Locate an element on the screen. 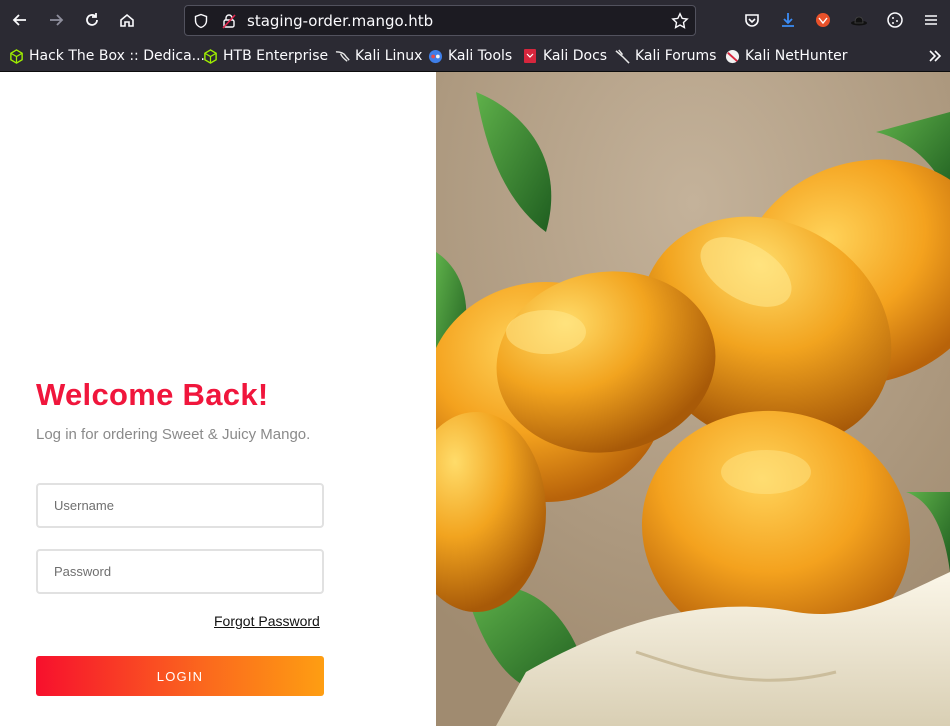 The image size is (950, 726). pocket-icon is located at coordinates (752, 20).